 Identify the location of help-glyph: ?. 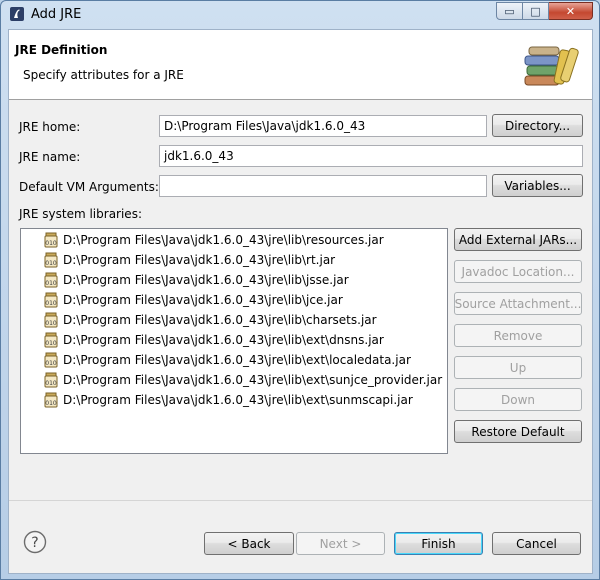
(34, 543).